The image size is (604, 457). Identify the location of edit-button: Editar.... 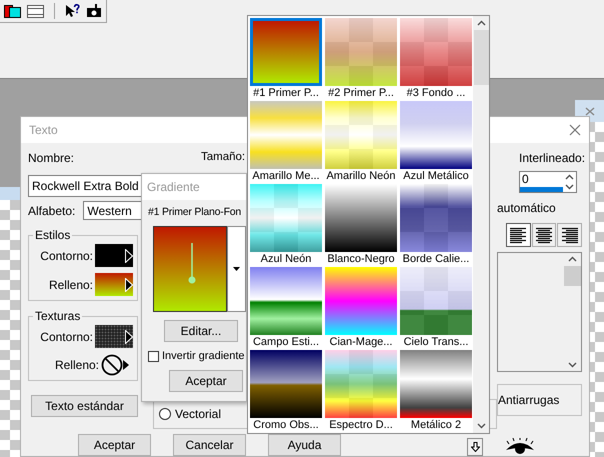
(201, 331).